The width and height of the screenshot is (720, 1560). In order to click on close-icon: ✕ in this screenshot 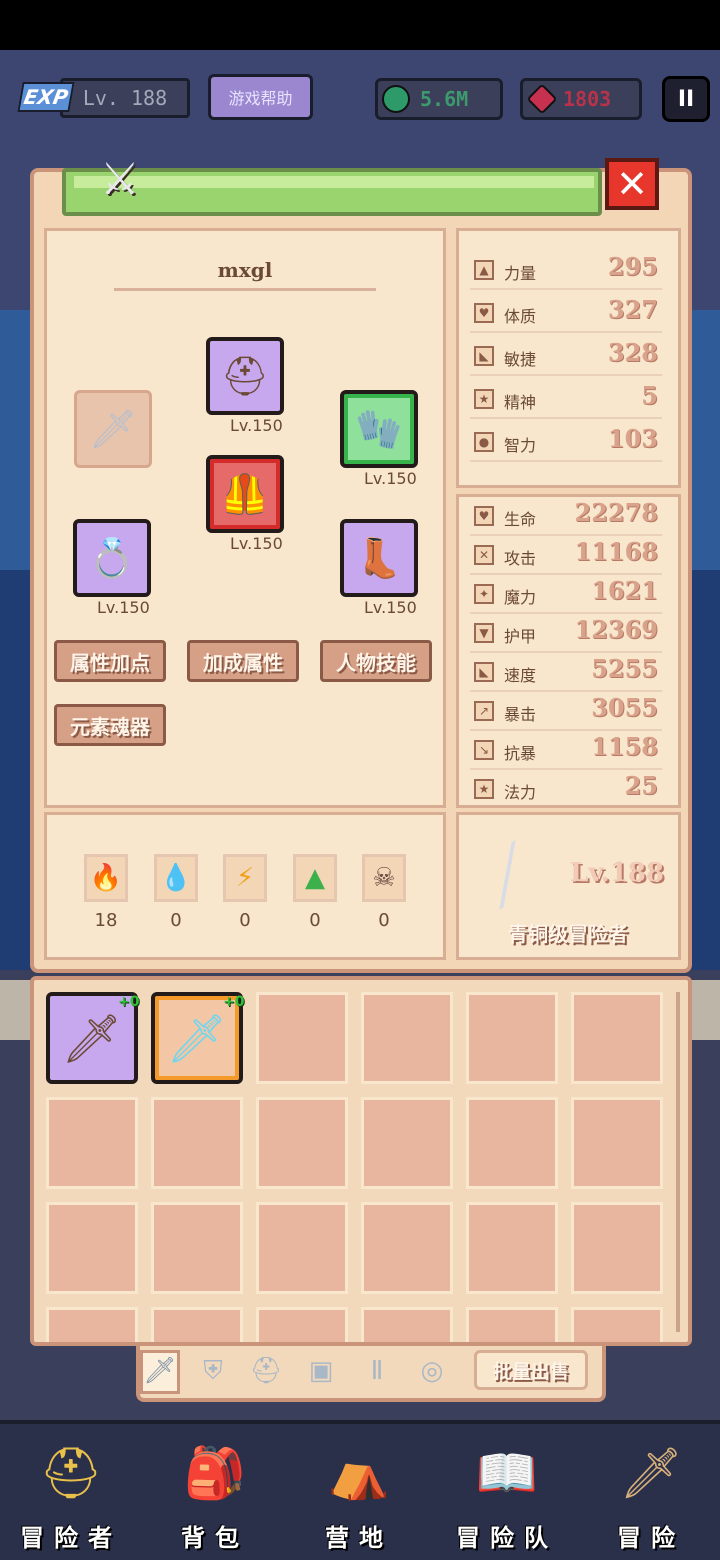, I will do `click(632, 184)`.